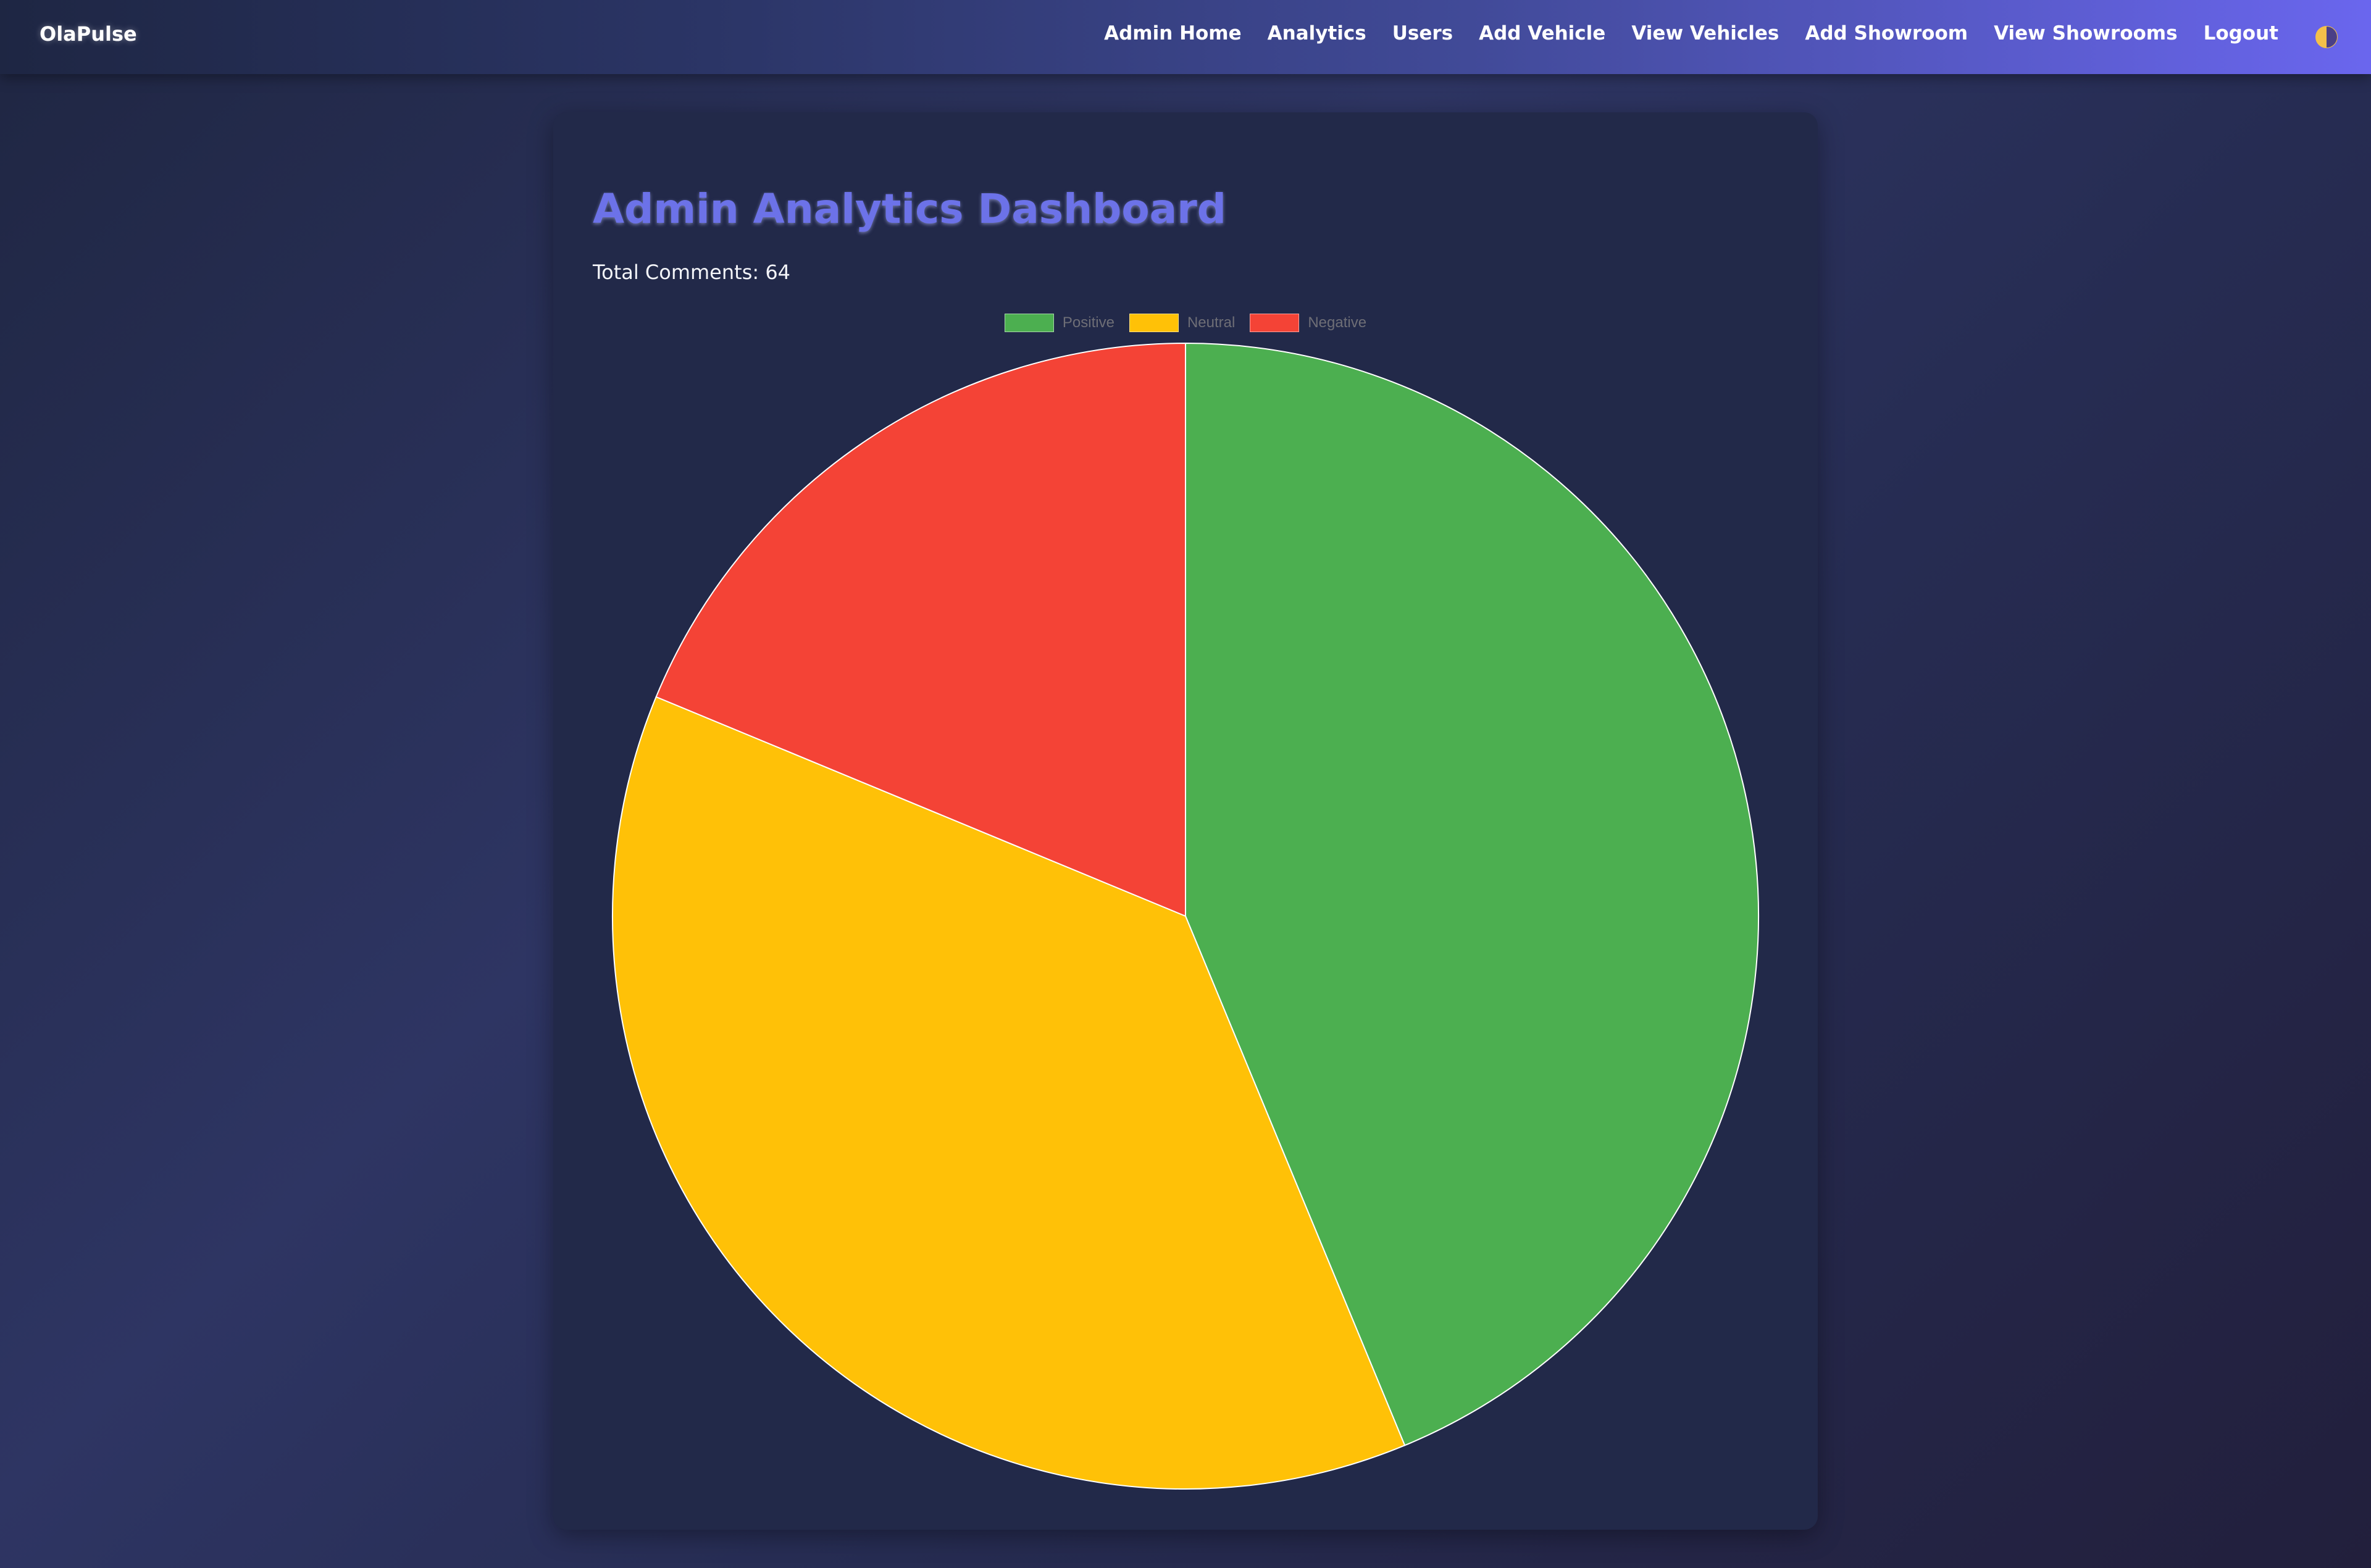 This screenshot has height=1568, width=2371. Describe the element at coordinates (1173, 33) in the screenshot. I see `nav-link-admin-home: Admin Home` at that location.